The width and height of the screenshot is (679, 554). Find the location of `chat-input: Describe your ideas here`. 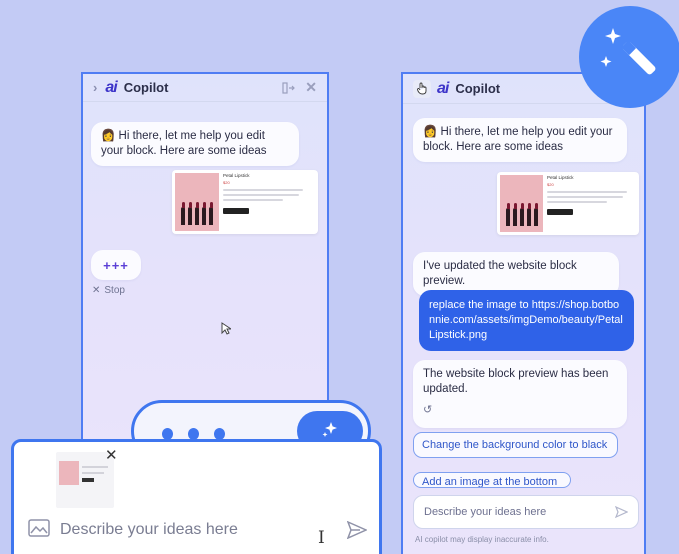

chat-input: Describe your ideas here is located at coordinates (526, 512).